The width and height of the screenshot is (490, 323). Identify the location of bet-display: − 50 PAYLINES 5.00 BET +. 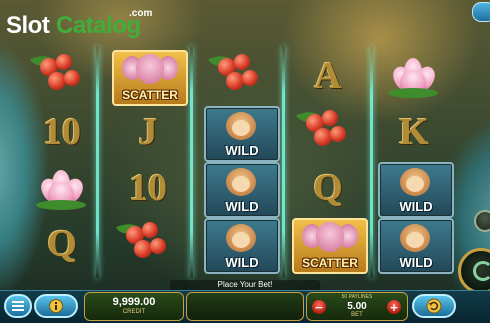
(357, 306).